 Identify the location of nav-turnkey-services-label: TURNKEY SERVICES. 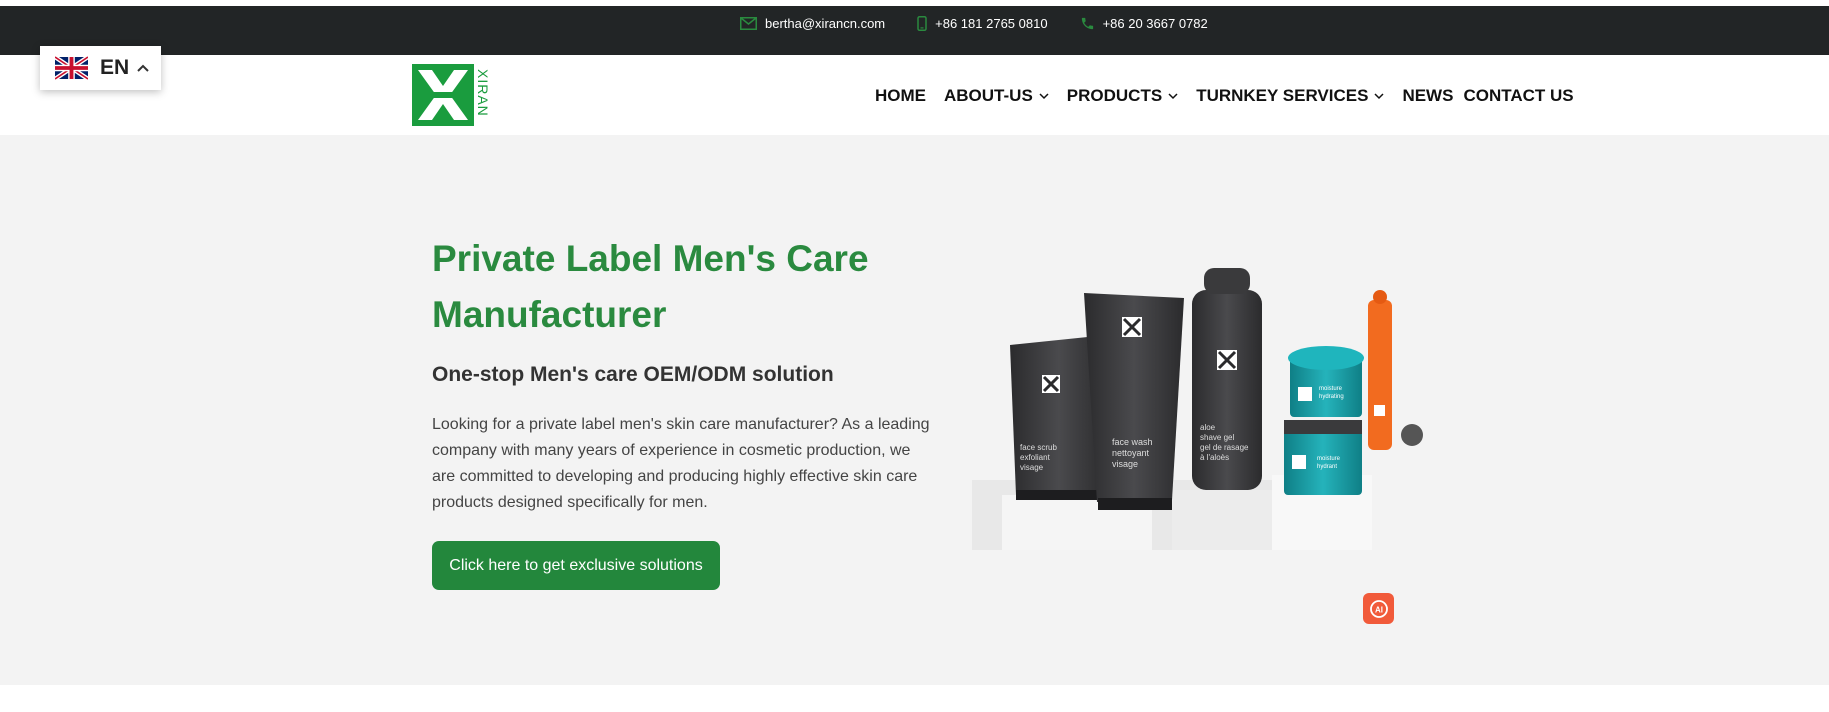
(1282, 96).